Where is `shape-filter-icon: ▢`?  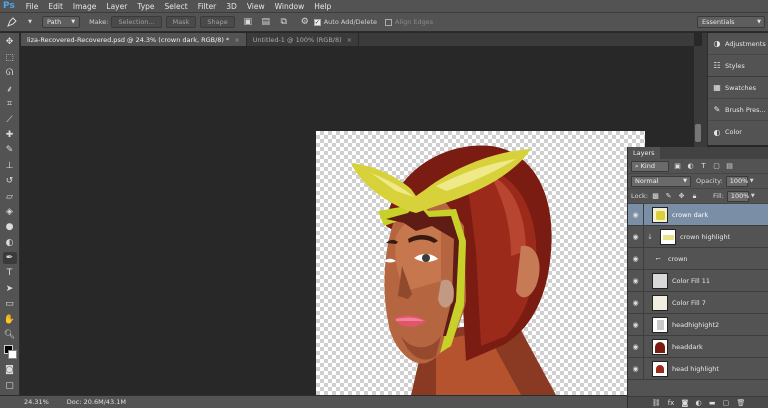 shape-filter-icon: ▢ is located at coordinates (716, 166).